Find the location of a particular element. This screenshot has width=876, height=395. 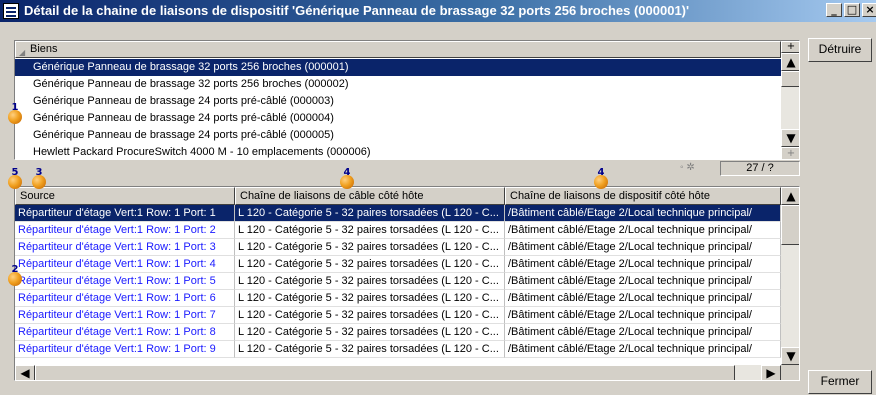

callout-marker-2: 2 is located at coordinates (15, 275).